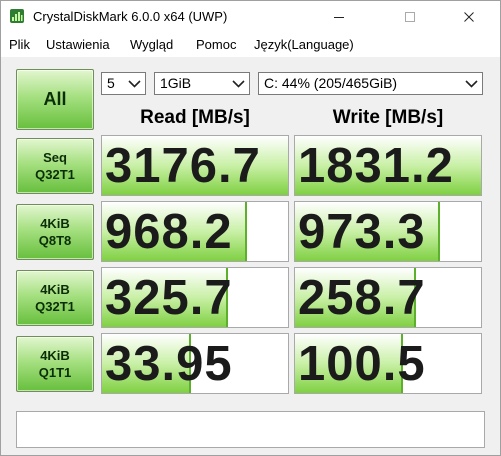  What do you see at coordinates (55, 372) in the screenshot?
I see `test-label-line2: Q1T1` at bounding box center [55, 372].